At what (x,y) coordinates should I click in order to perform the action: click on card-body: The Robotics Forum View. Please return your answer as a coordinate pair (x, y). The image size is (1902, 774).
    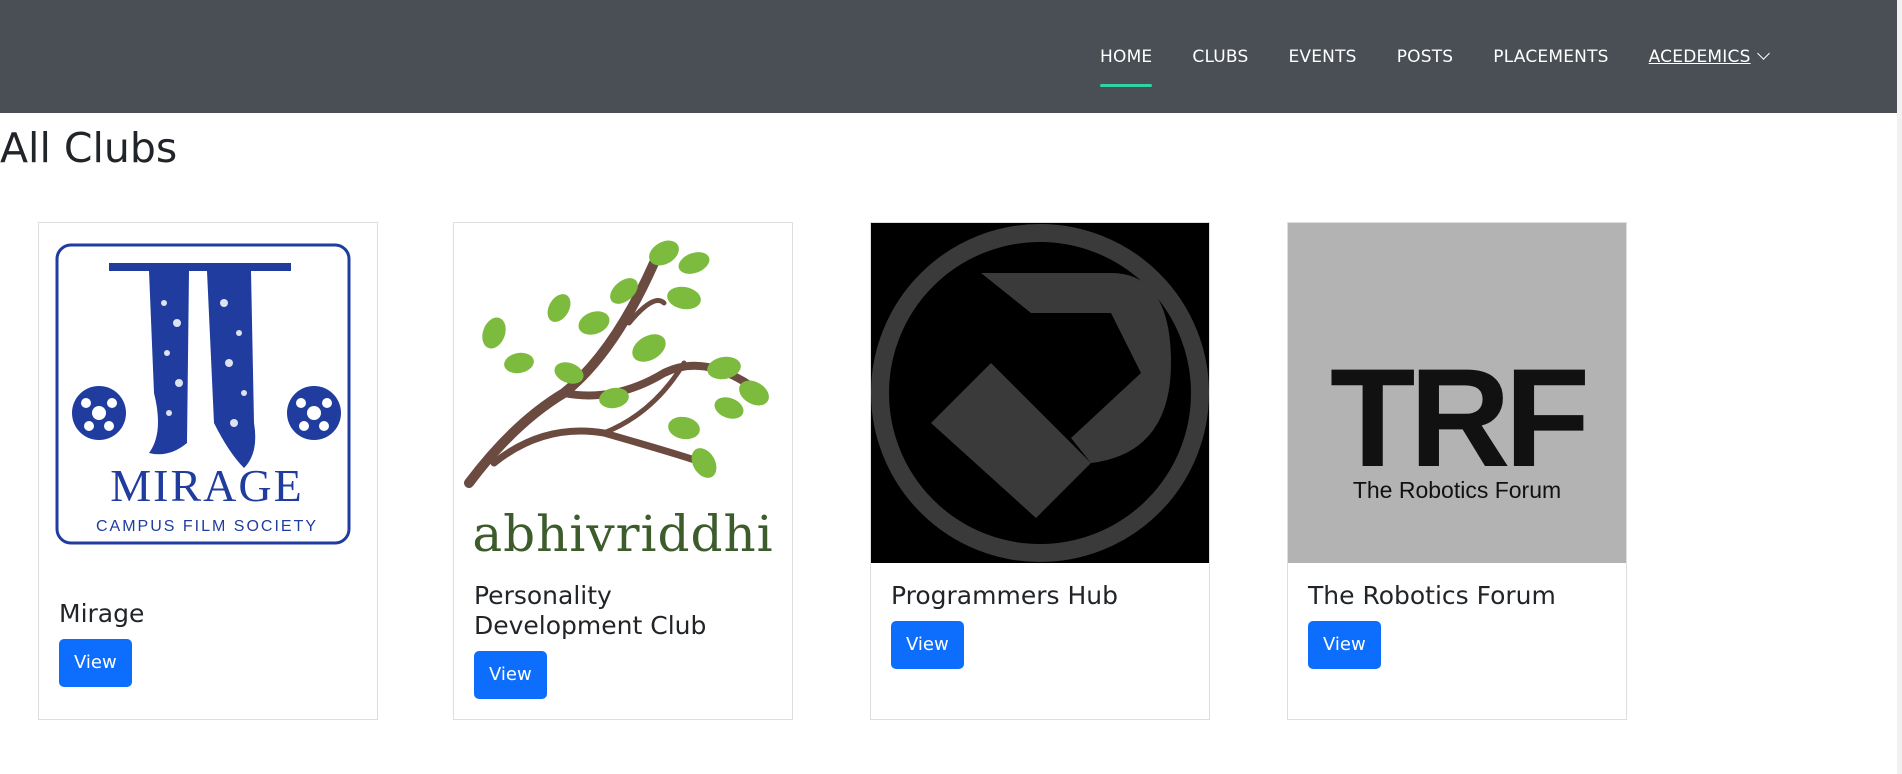
    Looking at the image, I should click on (1457, 625).